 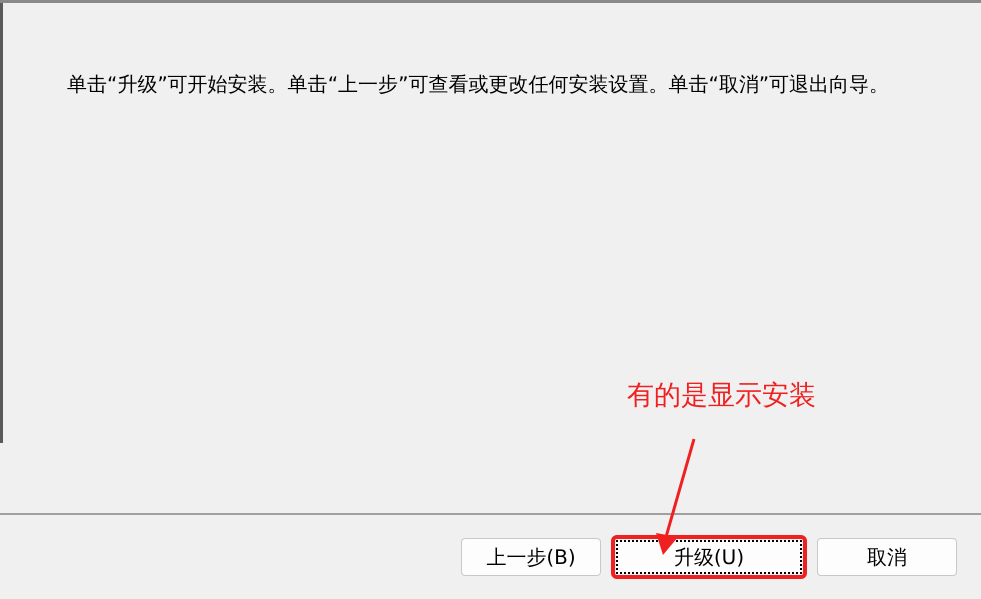 What do you see at coordinates (531, 557) in the screenshot?
I see `dialog-button: 上一步(B)` at bounding box center [531, 557].